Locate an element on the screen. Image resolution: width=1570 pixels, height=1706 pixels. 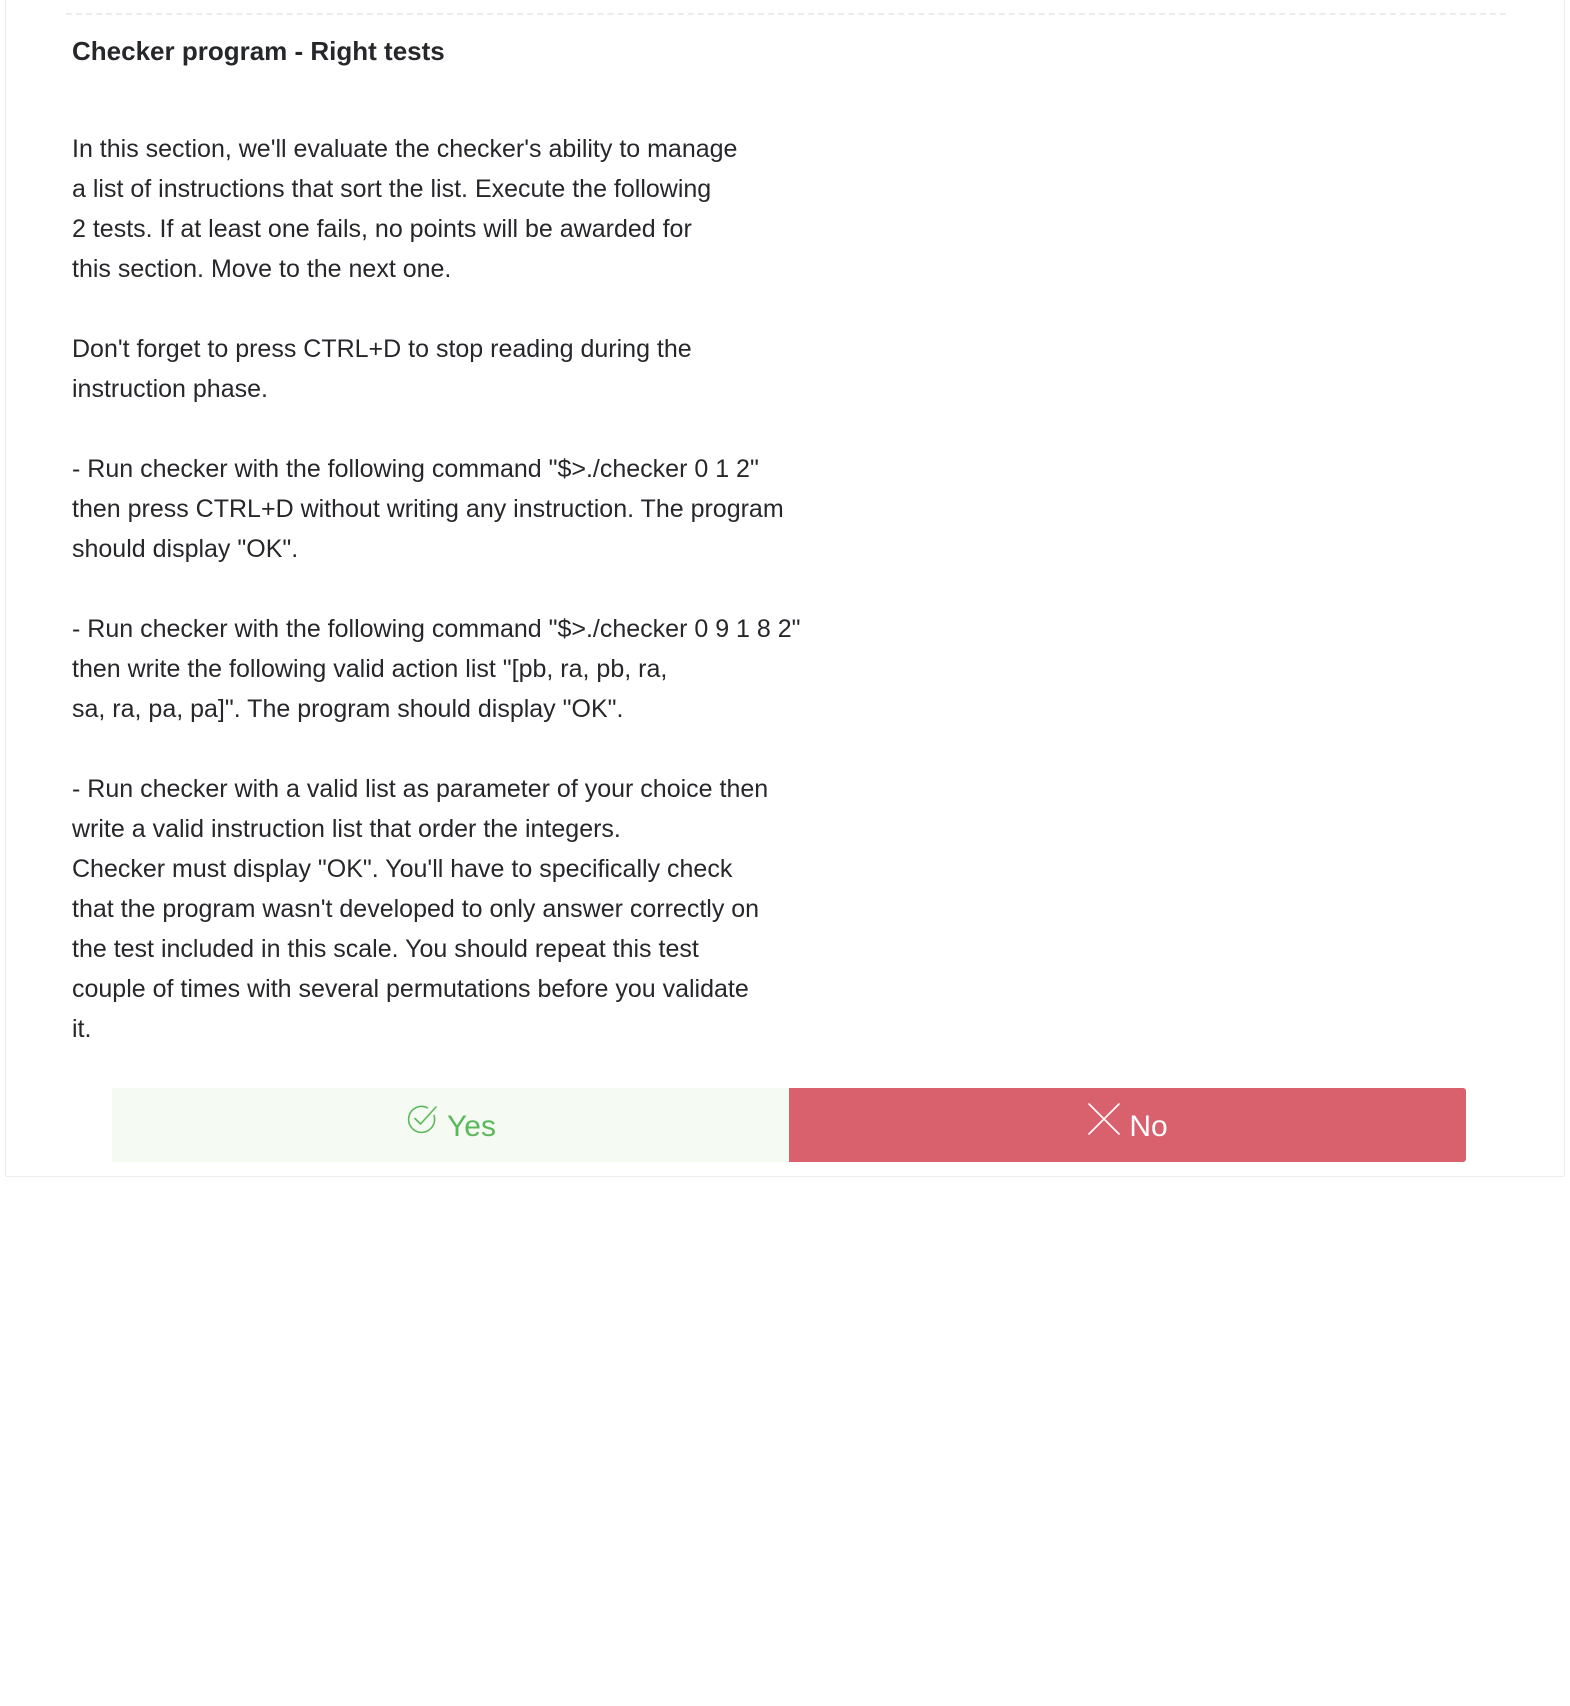
answer-button-group: Yes No is located at coordinates (789, 1125).